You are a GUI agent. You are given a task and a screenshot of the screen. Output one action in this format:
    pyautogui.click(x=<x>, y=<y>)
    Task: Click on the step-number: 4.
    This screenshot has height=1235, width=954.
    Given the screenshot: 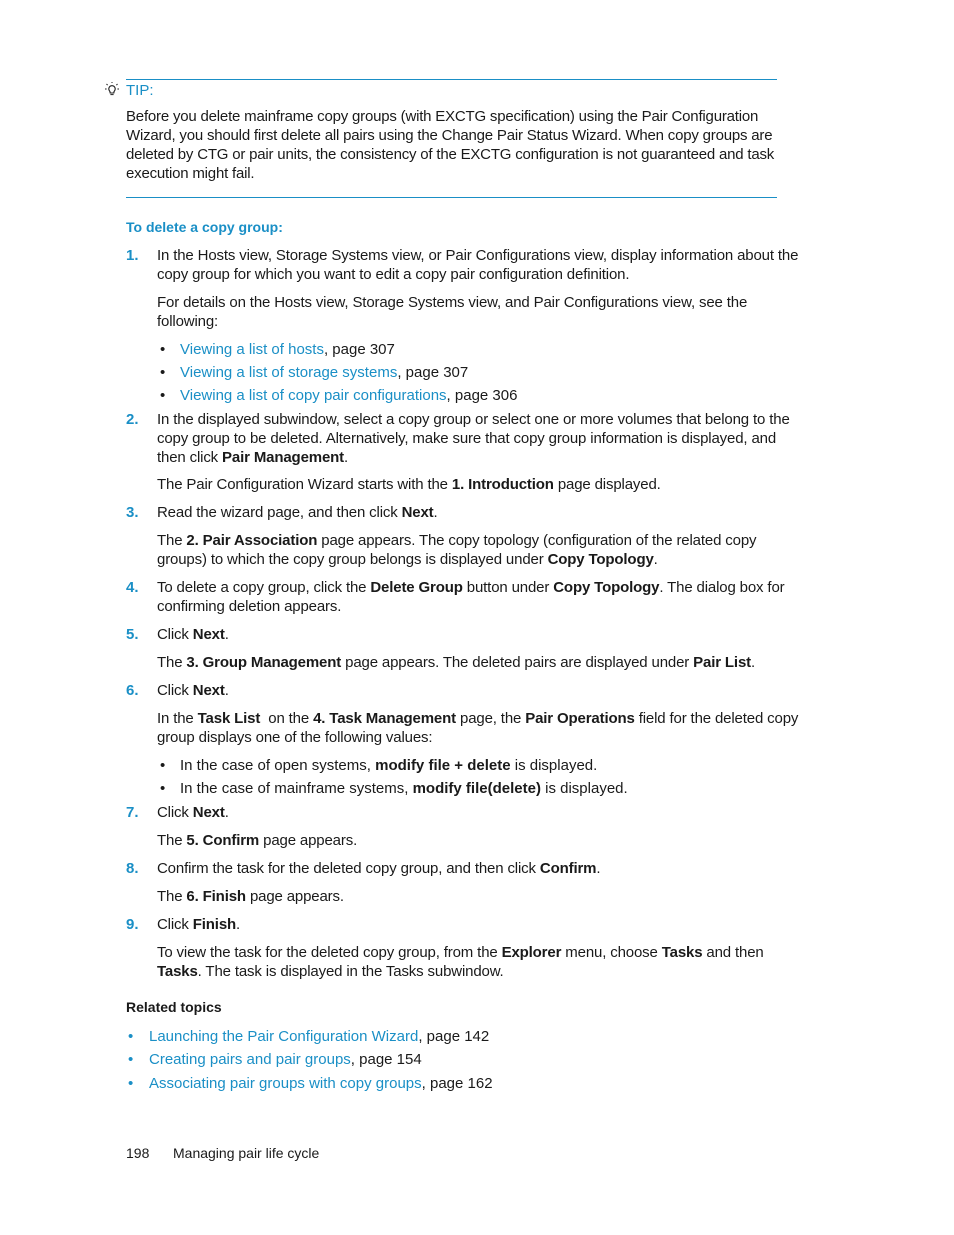 What is the action you would take?
    pyautogui.click(x=132, y=587)
    